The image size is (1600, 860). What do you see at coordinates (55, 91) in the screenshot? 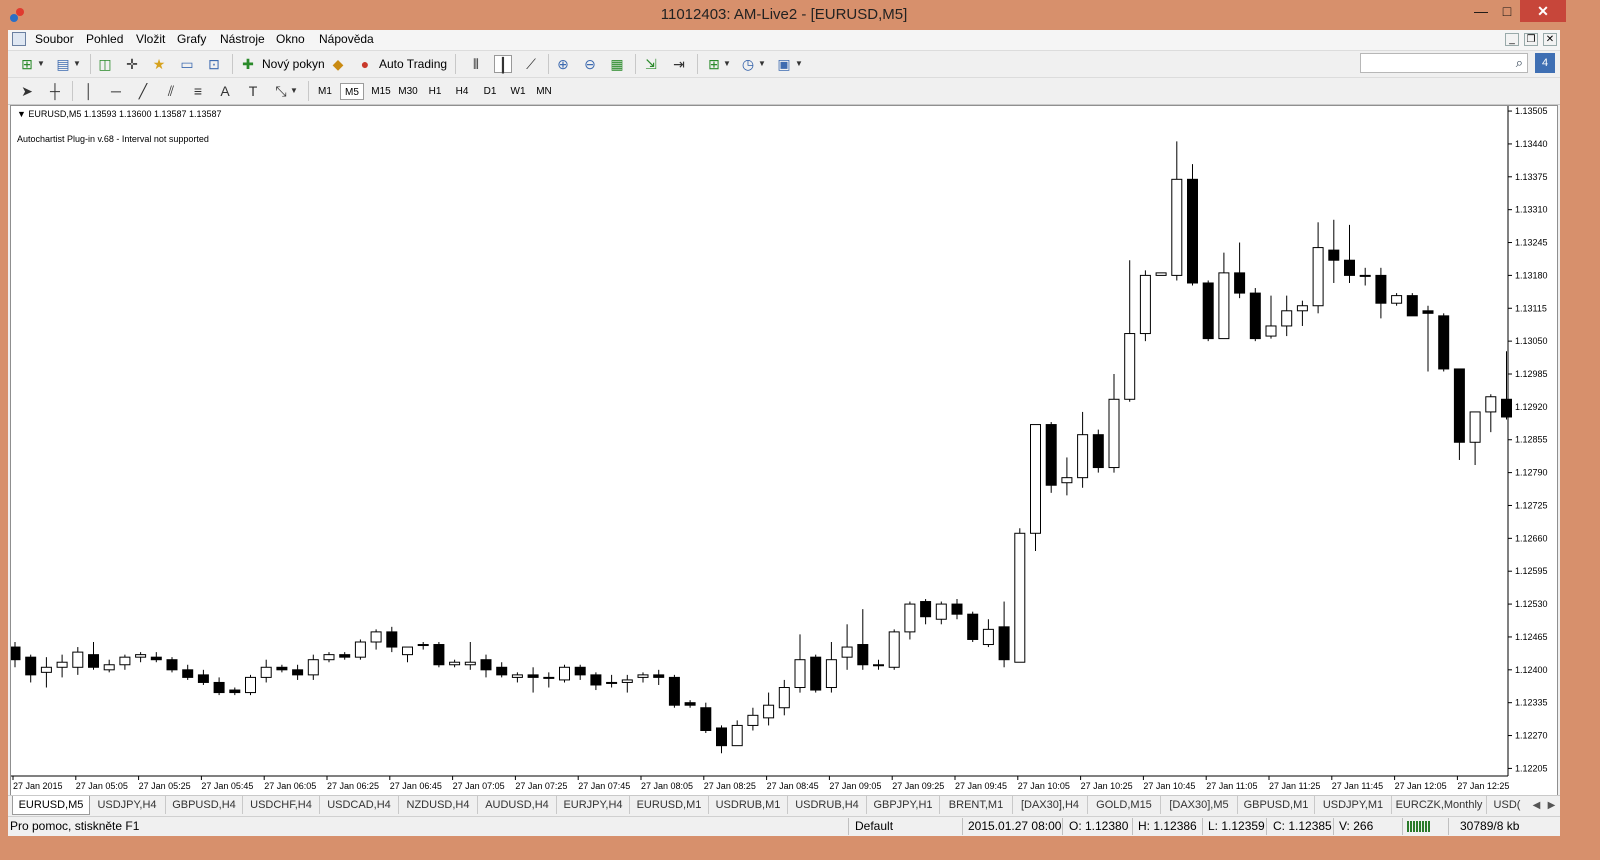
I see `crosshair-icon: ┼` at bounding box center [55, 91].